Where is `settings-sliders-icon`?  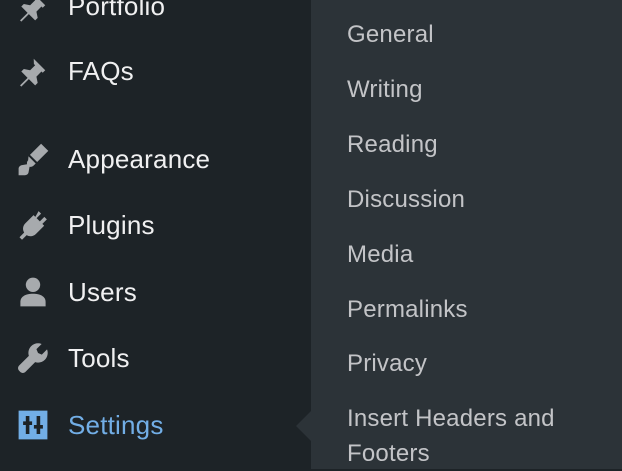 settings-sliders-icon is located at coordinates (33, 425).